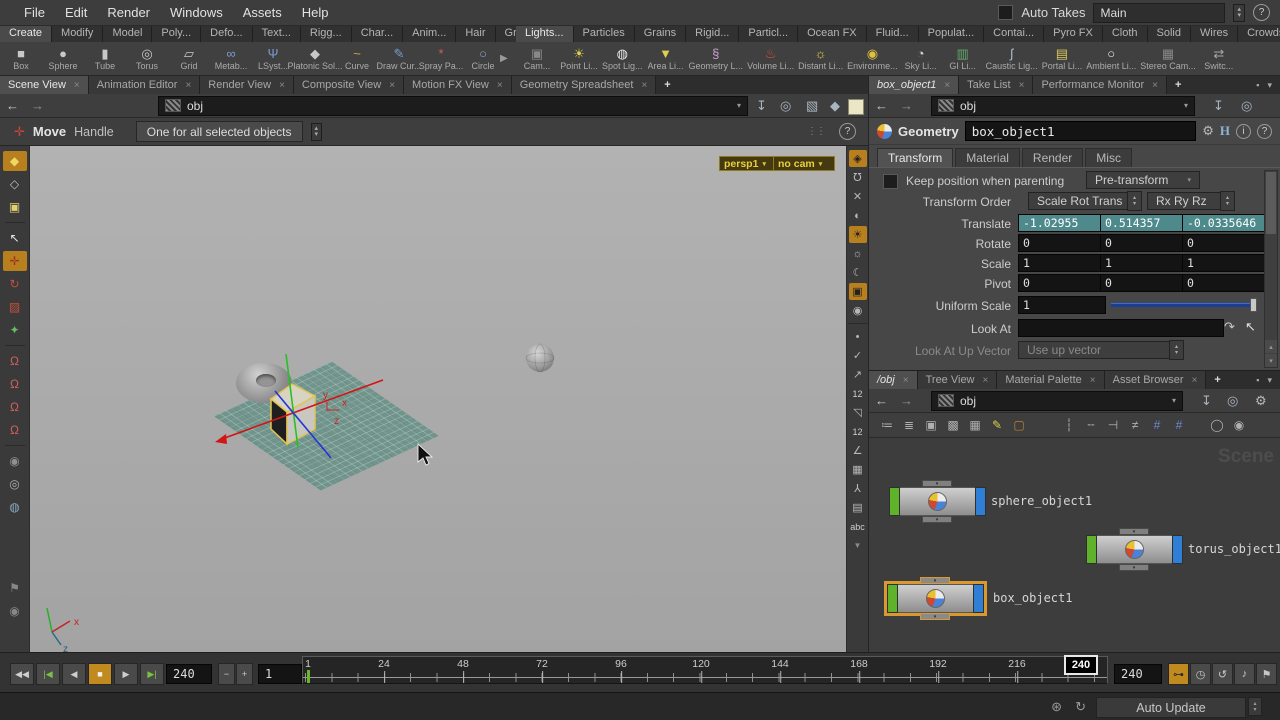  Describe the element at coordinates (481, 58) in the screenshot. I see `tool-circle: ○ Circle` at that location.